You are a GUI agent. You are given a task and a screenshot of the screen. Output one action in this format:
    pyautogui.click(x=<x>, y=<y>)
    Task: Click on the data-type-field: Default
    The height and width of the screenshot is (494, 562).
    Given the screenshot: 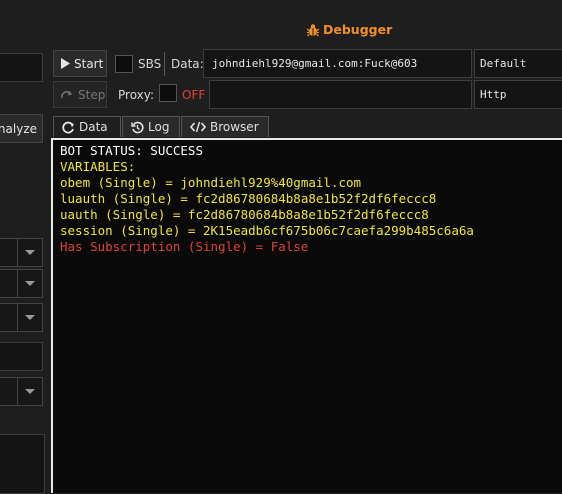 What is the action you would take?
    pyautogui.click(x=518, y=63)
    